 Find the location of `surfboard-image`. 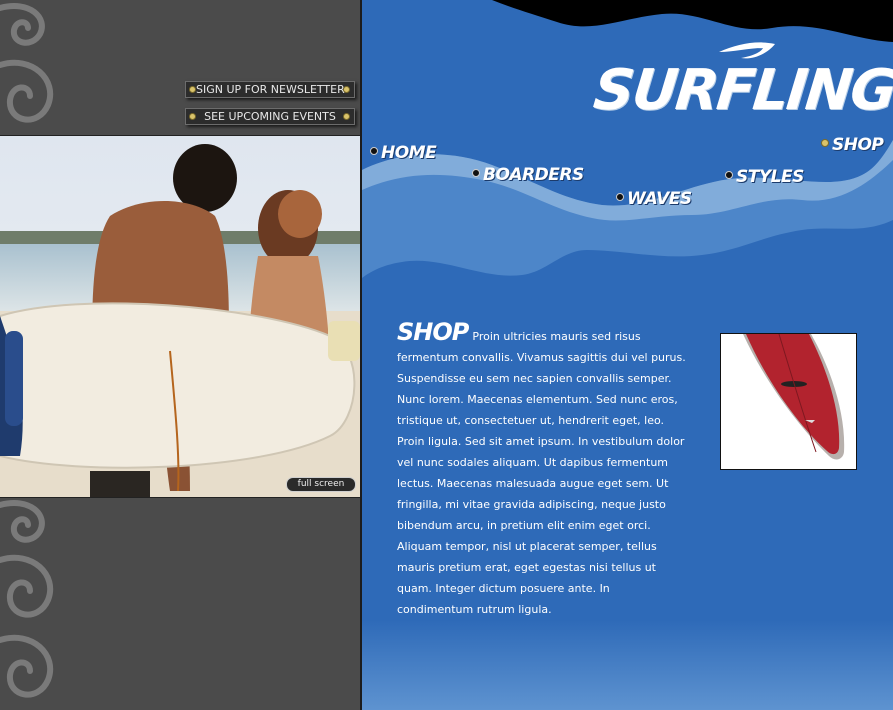

surfboard-image is located at coordinates (788, 401).